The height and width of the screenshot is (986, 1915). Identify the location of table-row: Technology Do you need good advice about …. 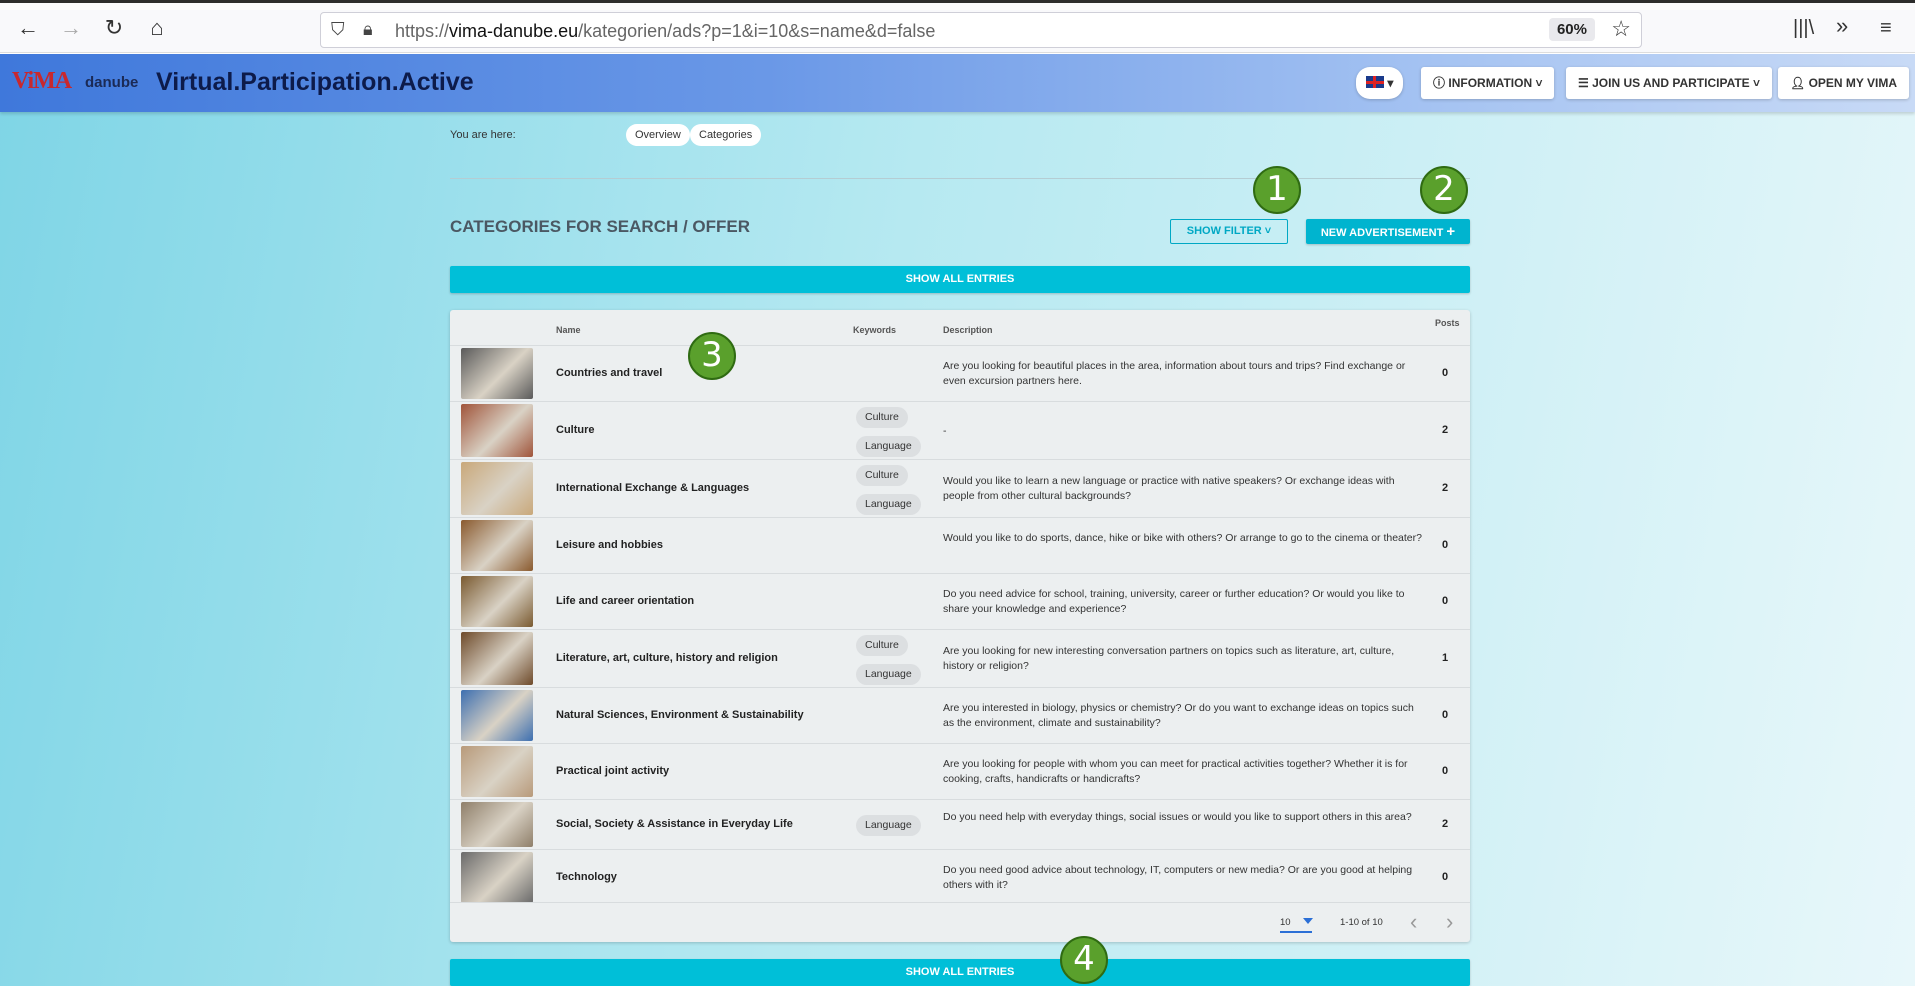
(960, 877).